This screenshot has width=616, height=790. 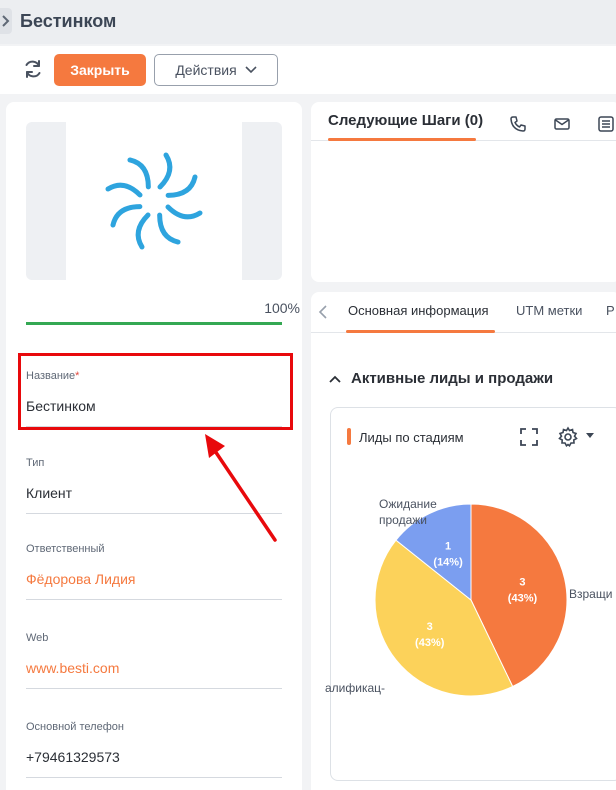 I want to click on call-button, so click(x=518, y=124).